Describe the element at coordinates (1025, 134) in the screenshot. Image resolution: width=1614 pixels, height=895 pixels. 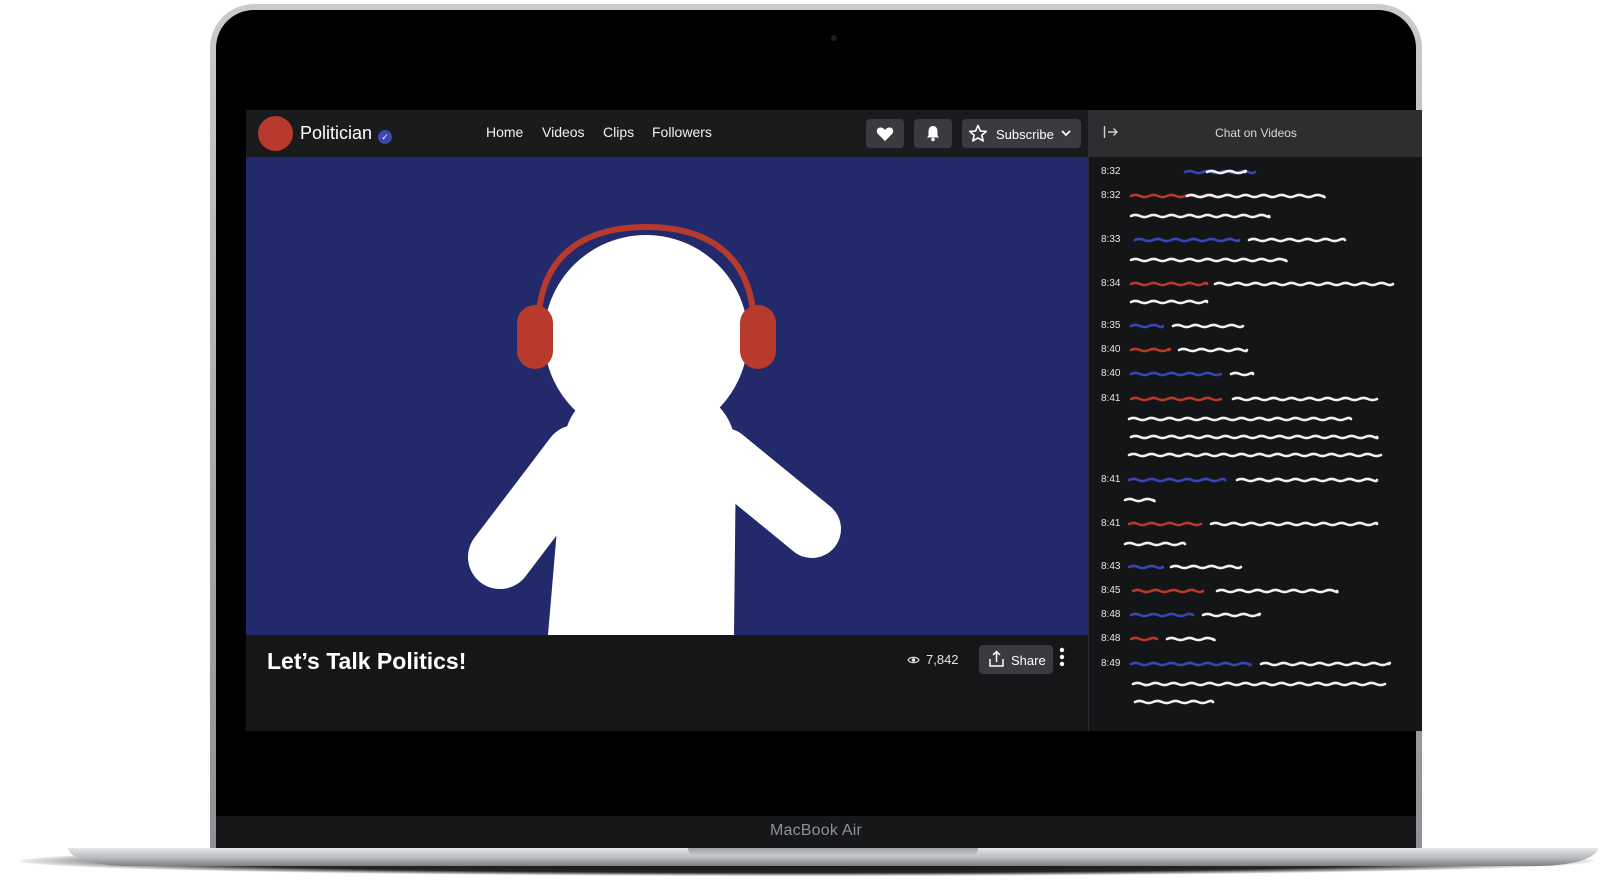
I see `subscribe-label: Subscribe` at that location.